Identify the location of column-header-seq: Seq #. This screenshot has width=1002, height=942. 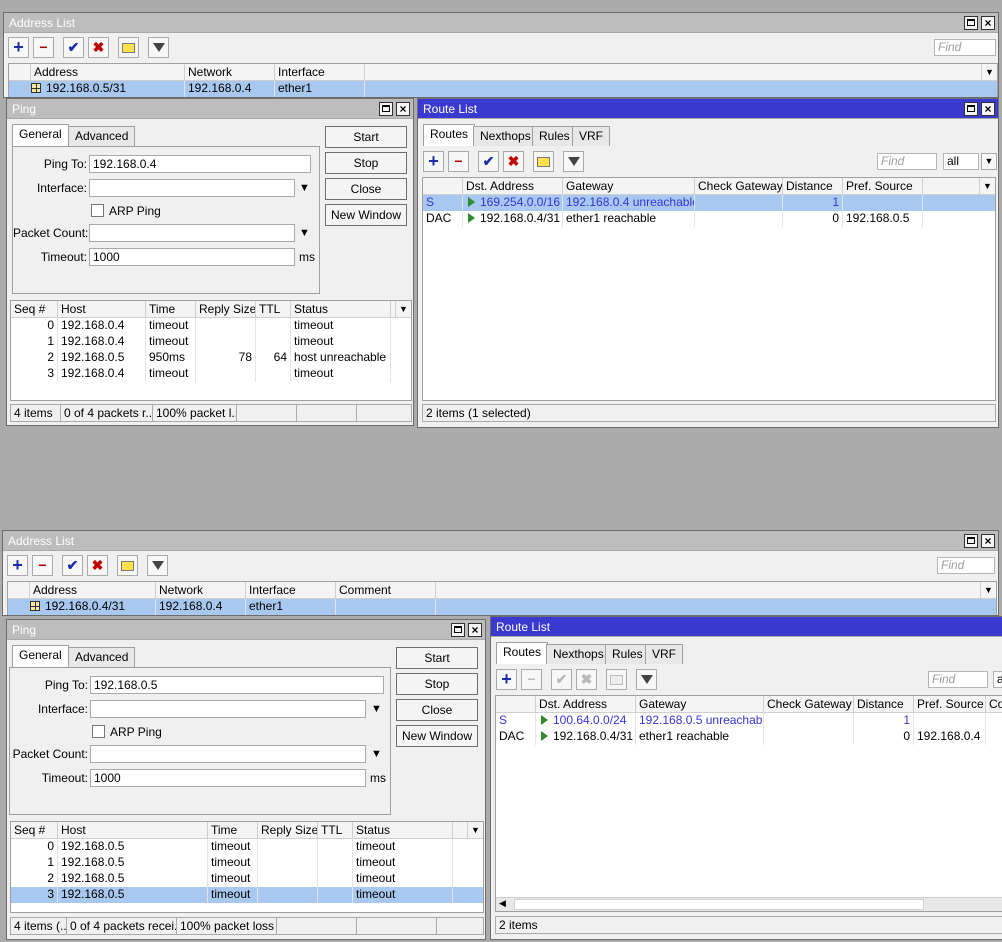
(34, 309).